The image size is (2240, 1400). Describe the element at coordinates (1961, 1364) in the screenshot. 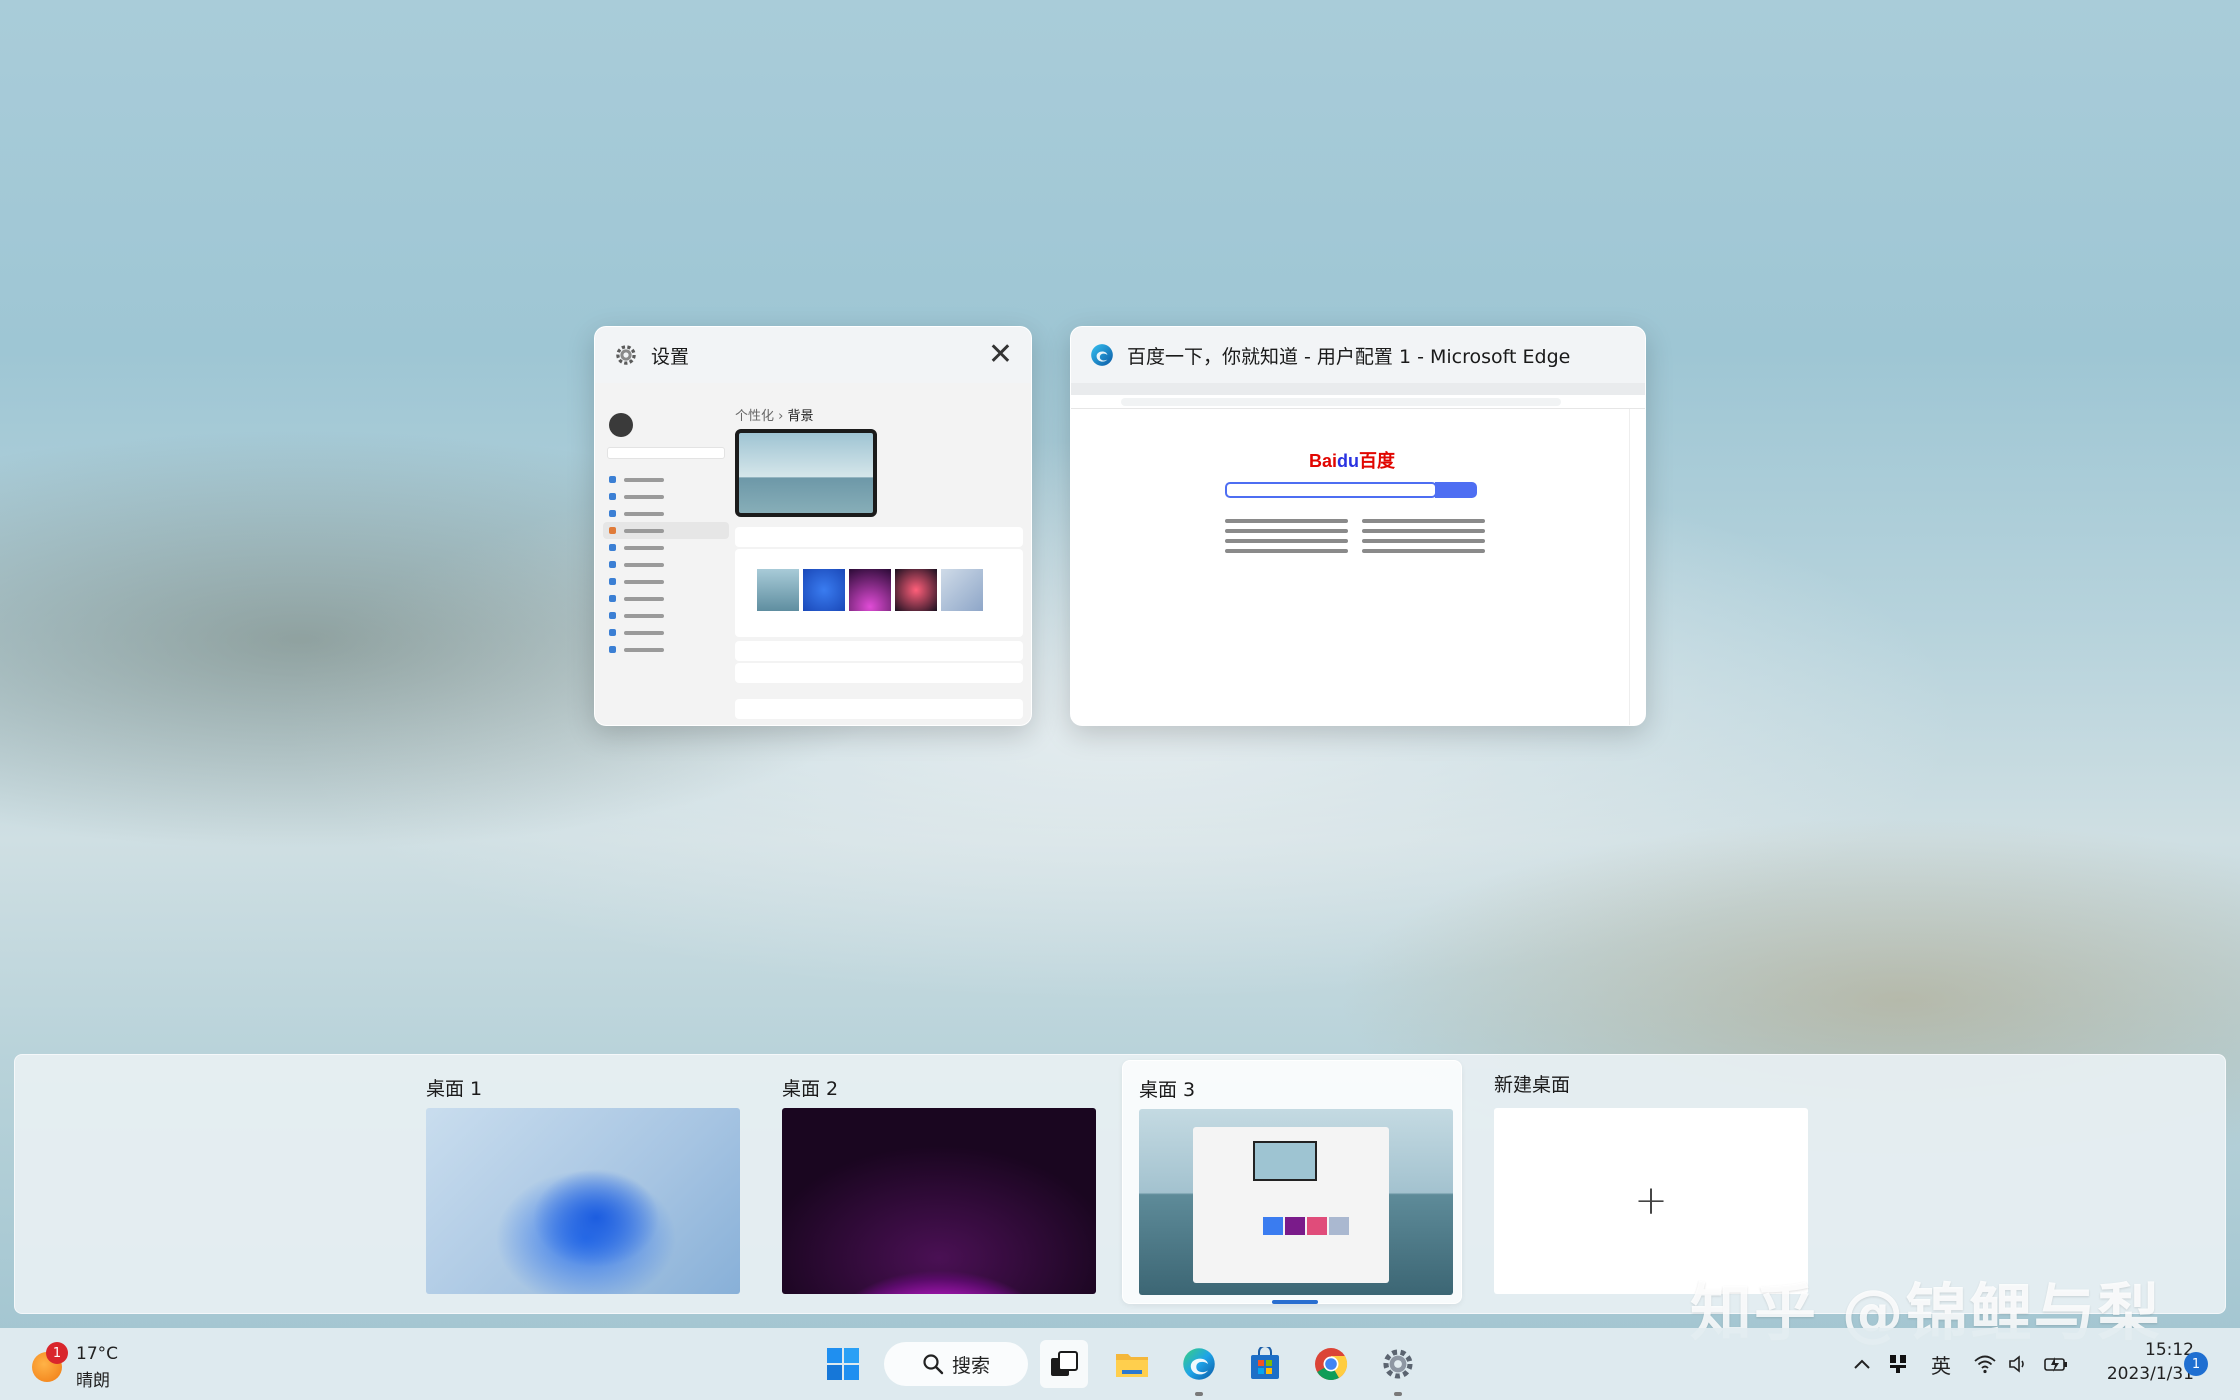

I see `system-tray: 英` at that location.